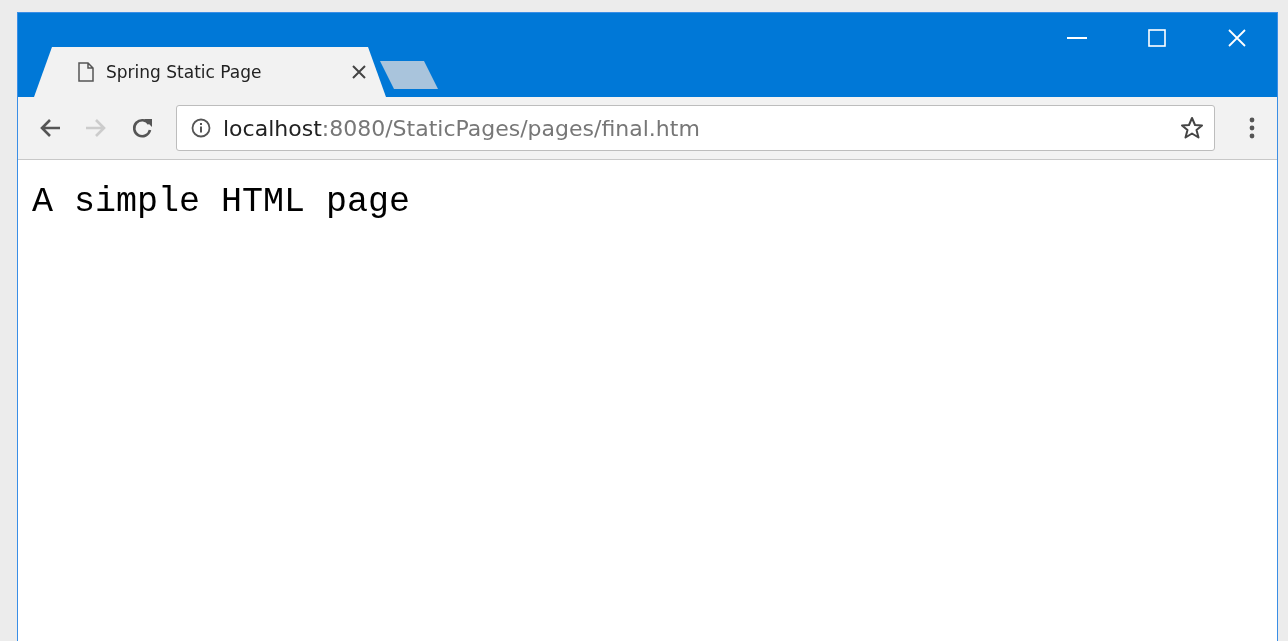 This screenshot has height=641, width=1288. I want to click on url-text: localhost:8080/StaticPages/pages/final.htm, so click(462, 128).